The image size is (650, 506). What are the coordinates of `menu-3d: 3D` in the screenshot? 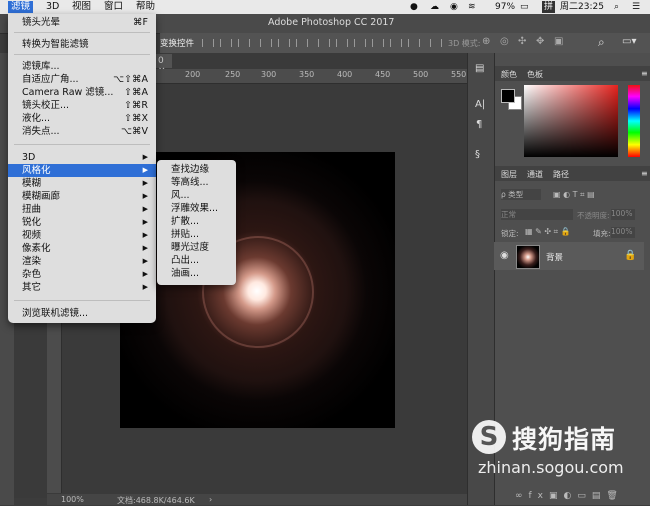 It's located at (52, 7).